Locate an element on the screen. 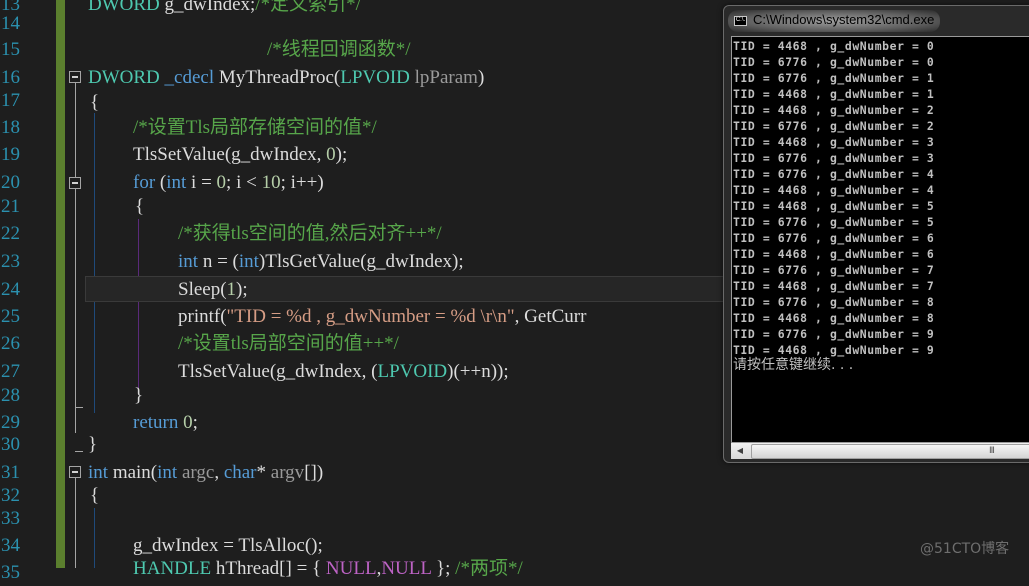  token-keyword: _cdecl is located at coordinates (189, 77).